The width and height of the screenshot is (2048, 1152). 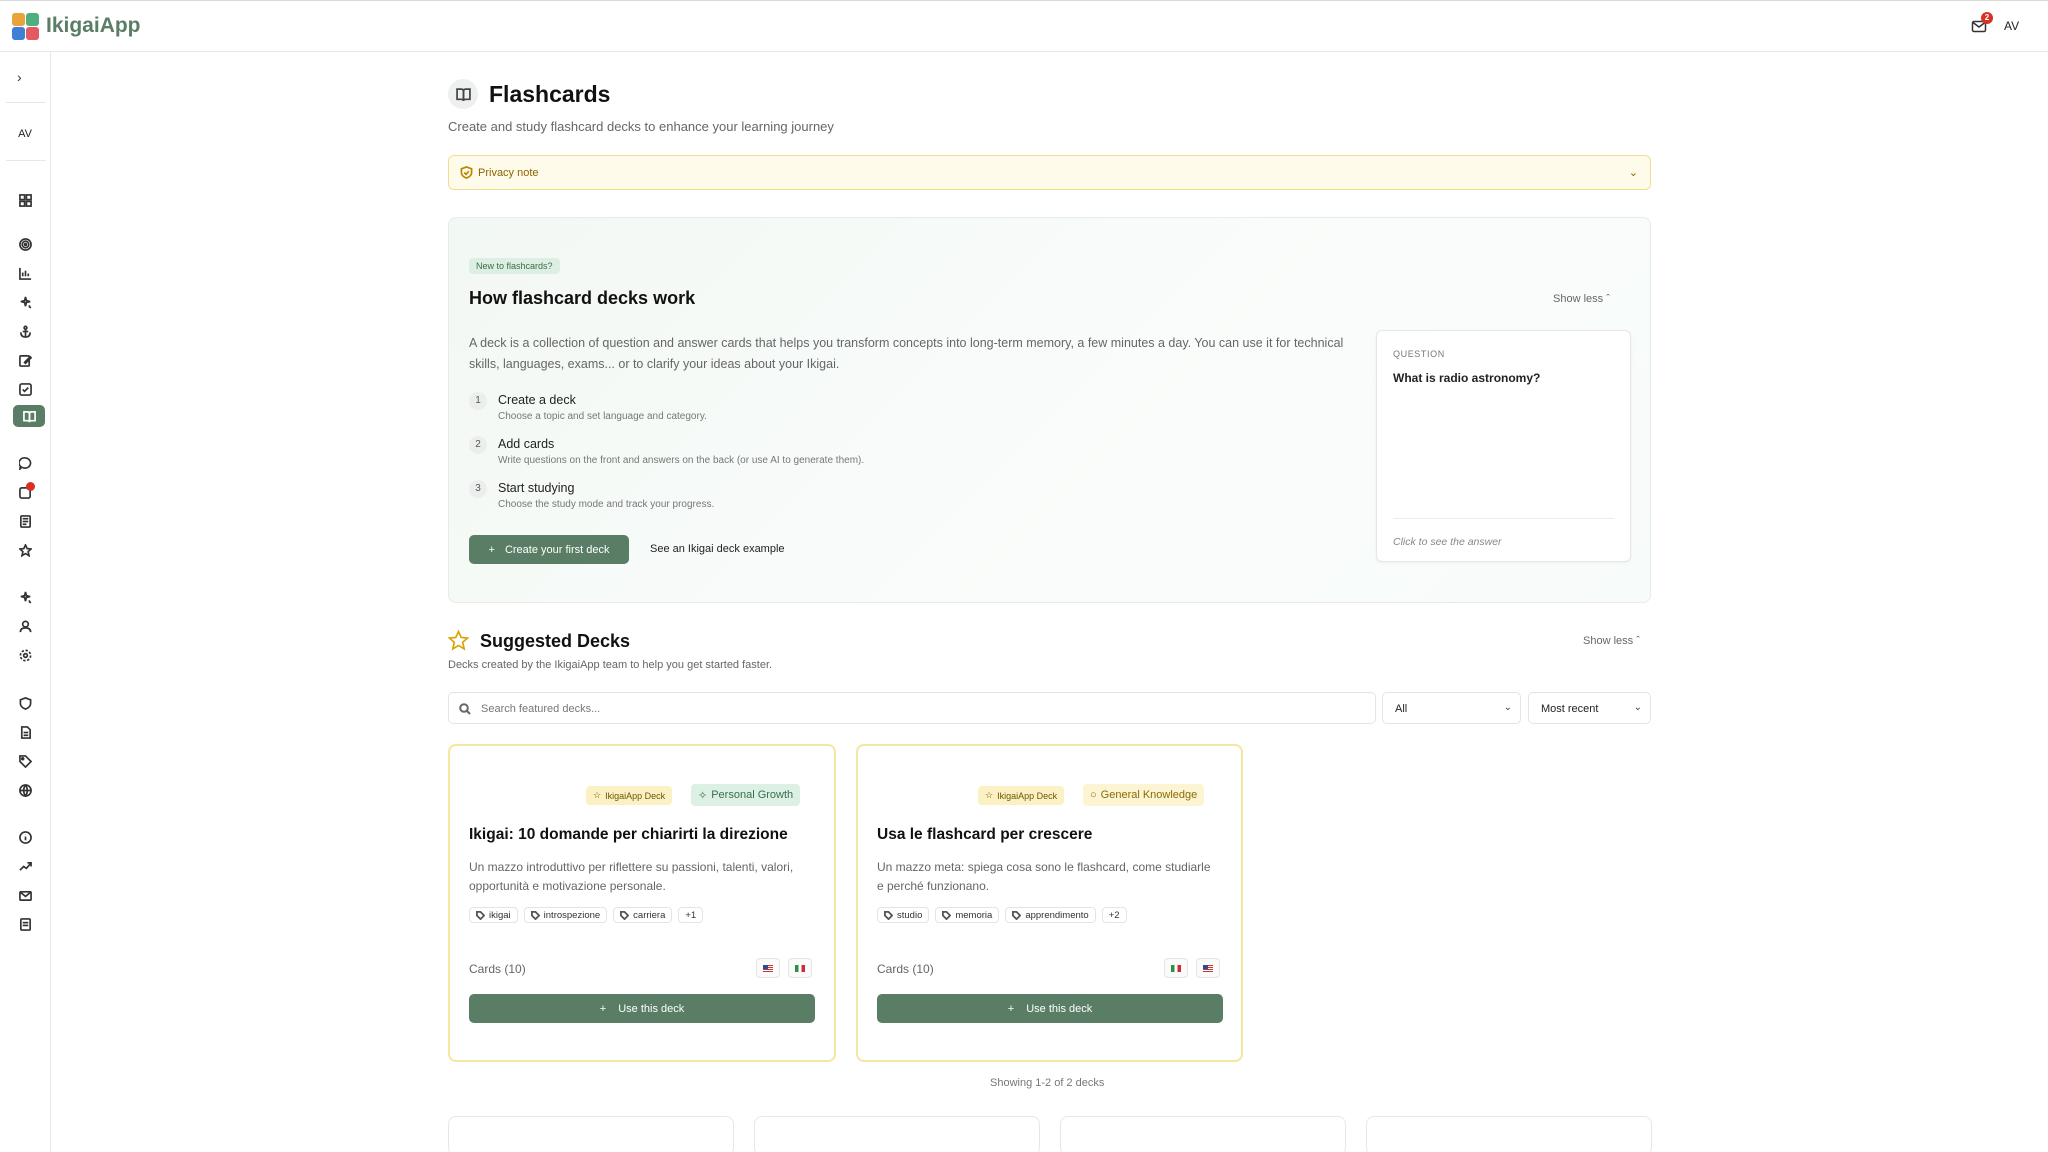 What do you see at coordinates (25, 790) in the screenshot?
I see `globe-icon` at bounding box center [25, 790].